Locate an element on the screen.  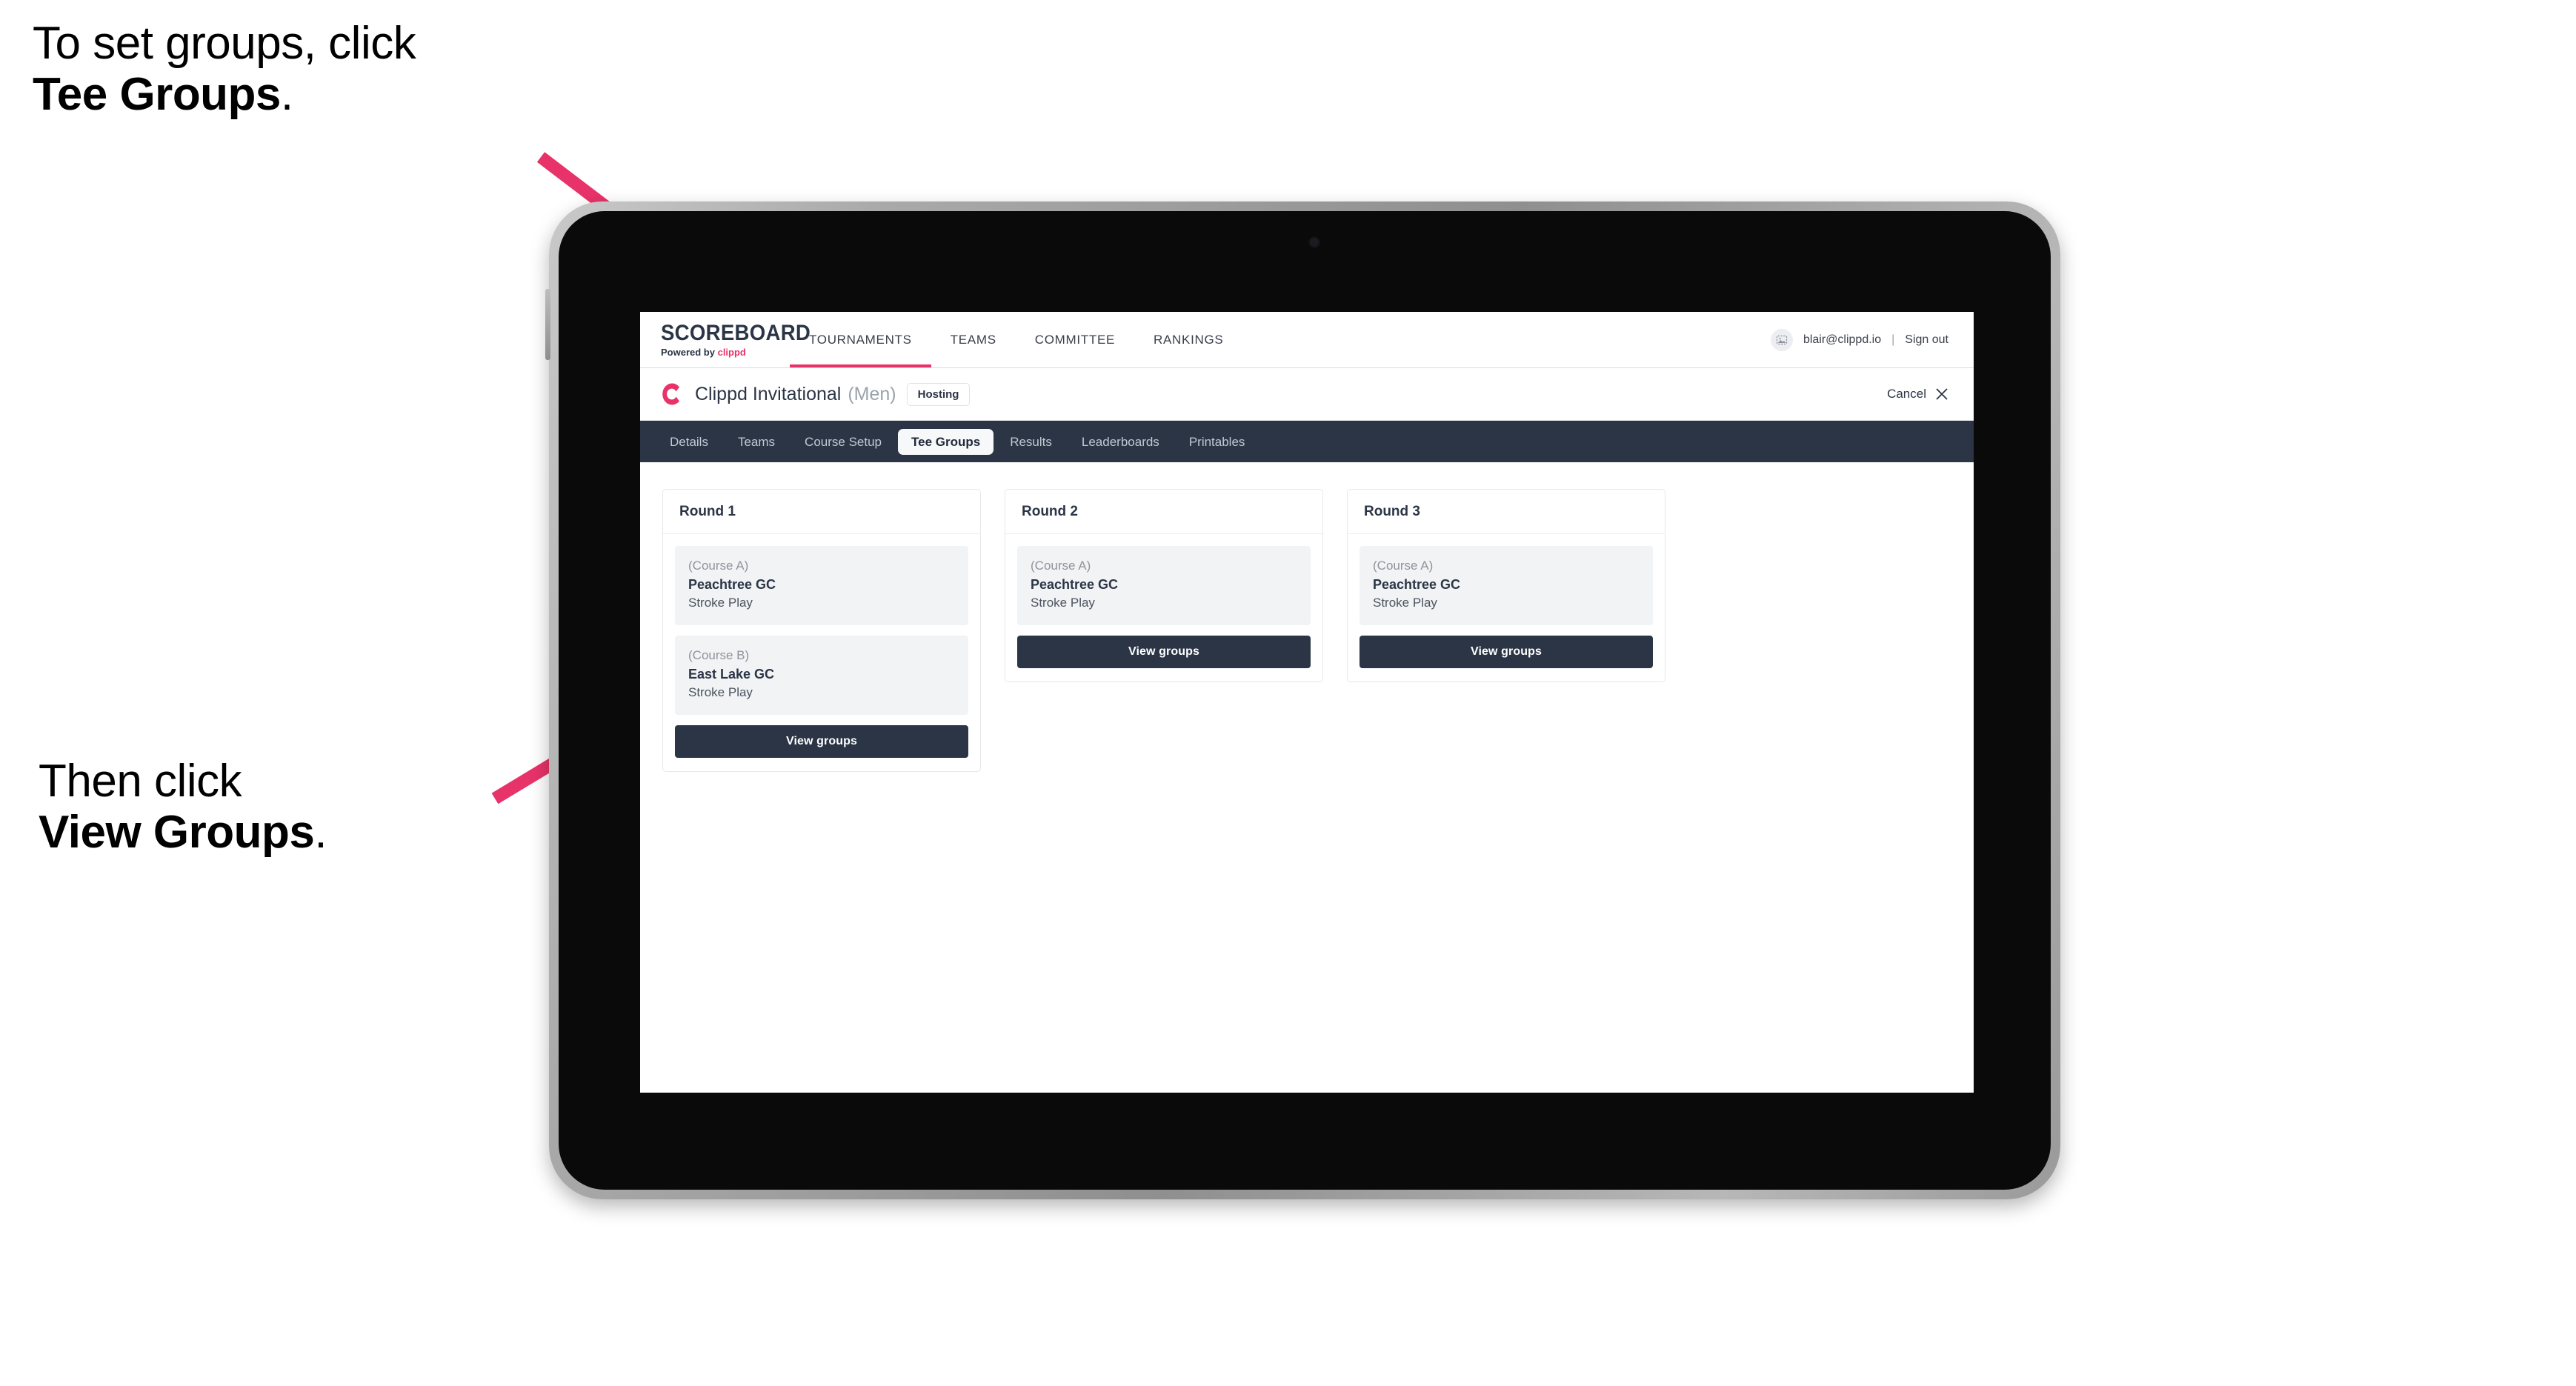
course-label: (Course B) is located at coordinates (719, 654).